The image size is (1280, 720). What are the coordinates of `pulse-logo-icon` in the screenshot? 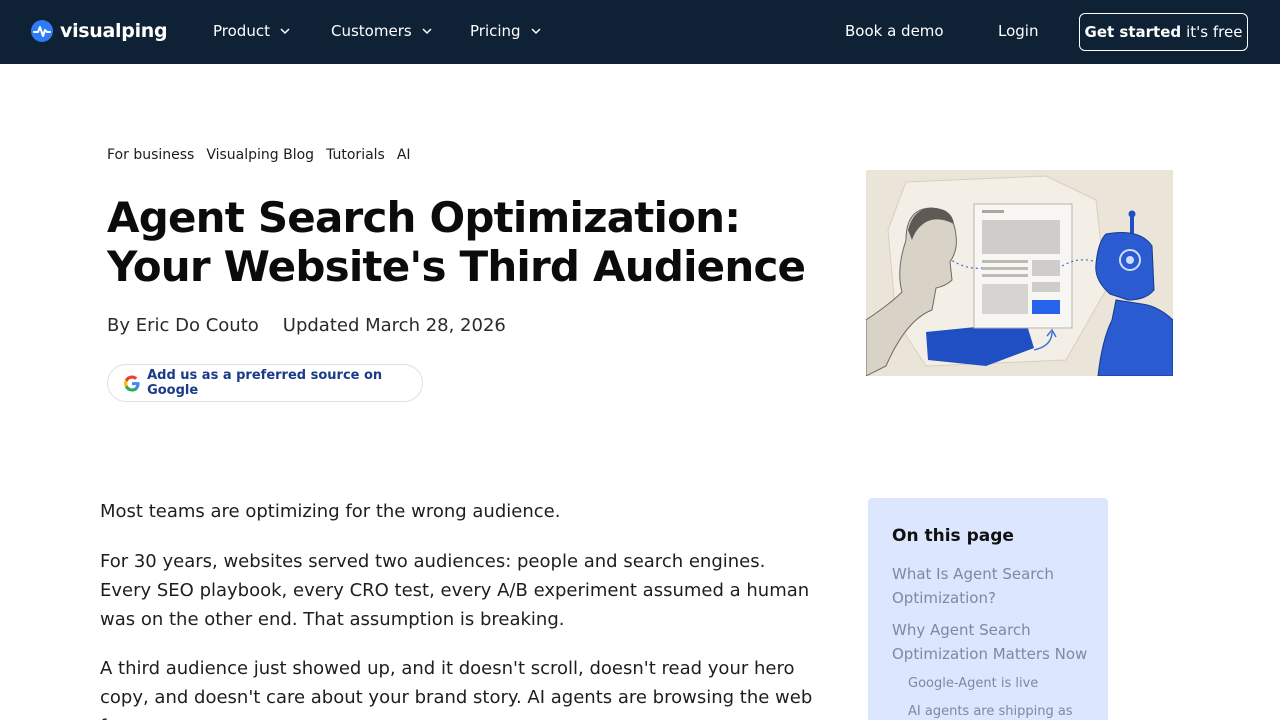 It's located at (42, 31).